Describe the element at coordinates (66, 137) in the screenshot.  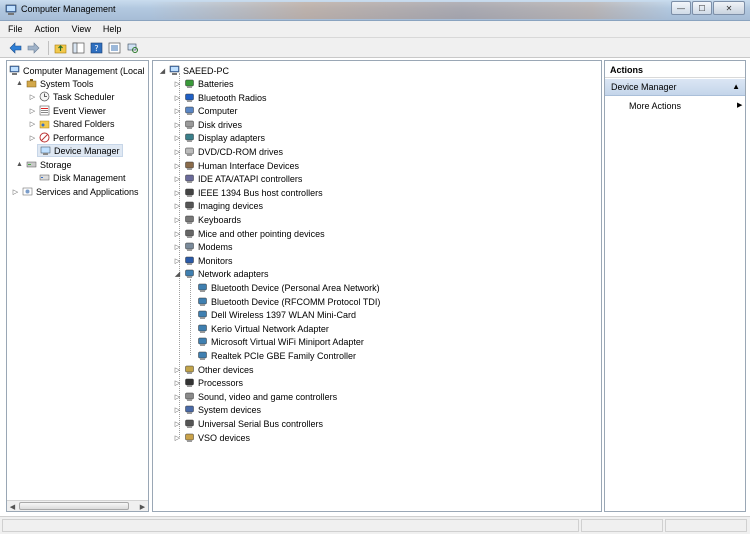
I see `tree-item-performance: ▷ Performance` at that location.